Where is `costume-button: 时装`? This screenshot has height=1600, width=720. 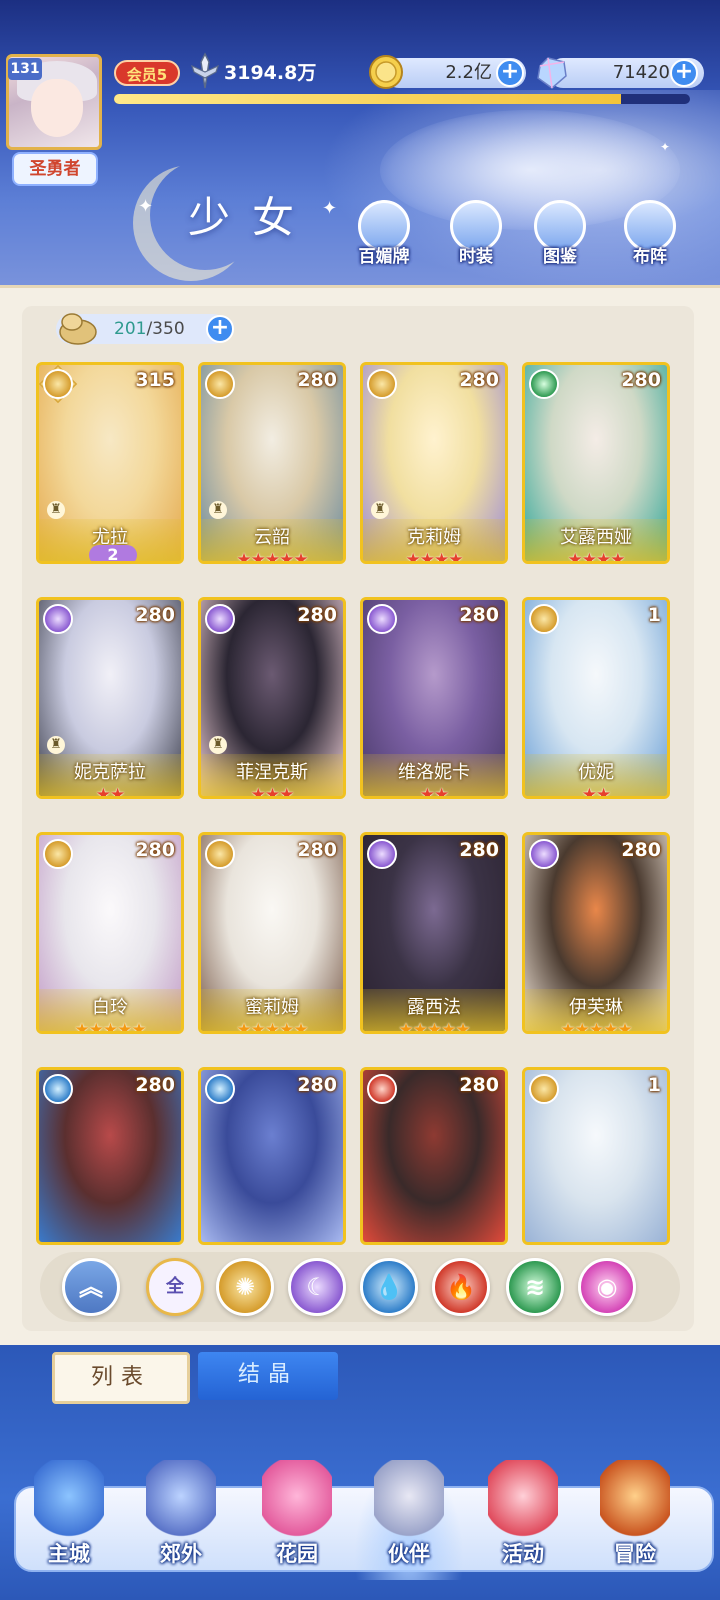
costume-button: 时装 is located at coordinates (476, 234).